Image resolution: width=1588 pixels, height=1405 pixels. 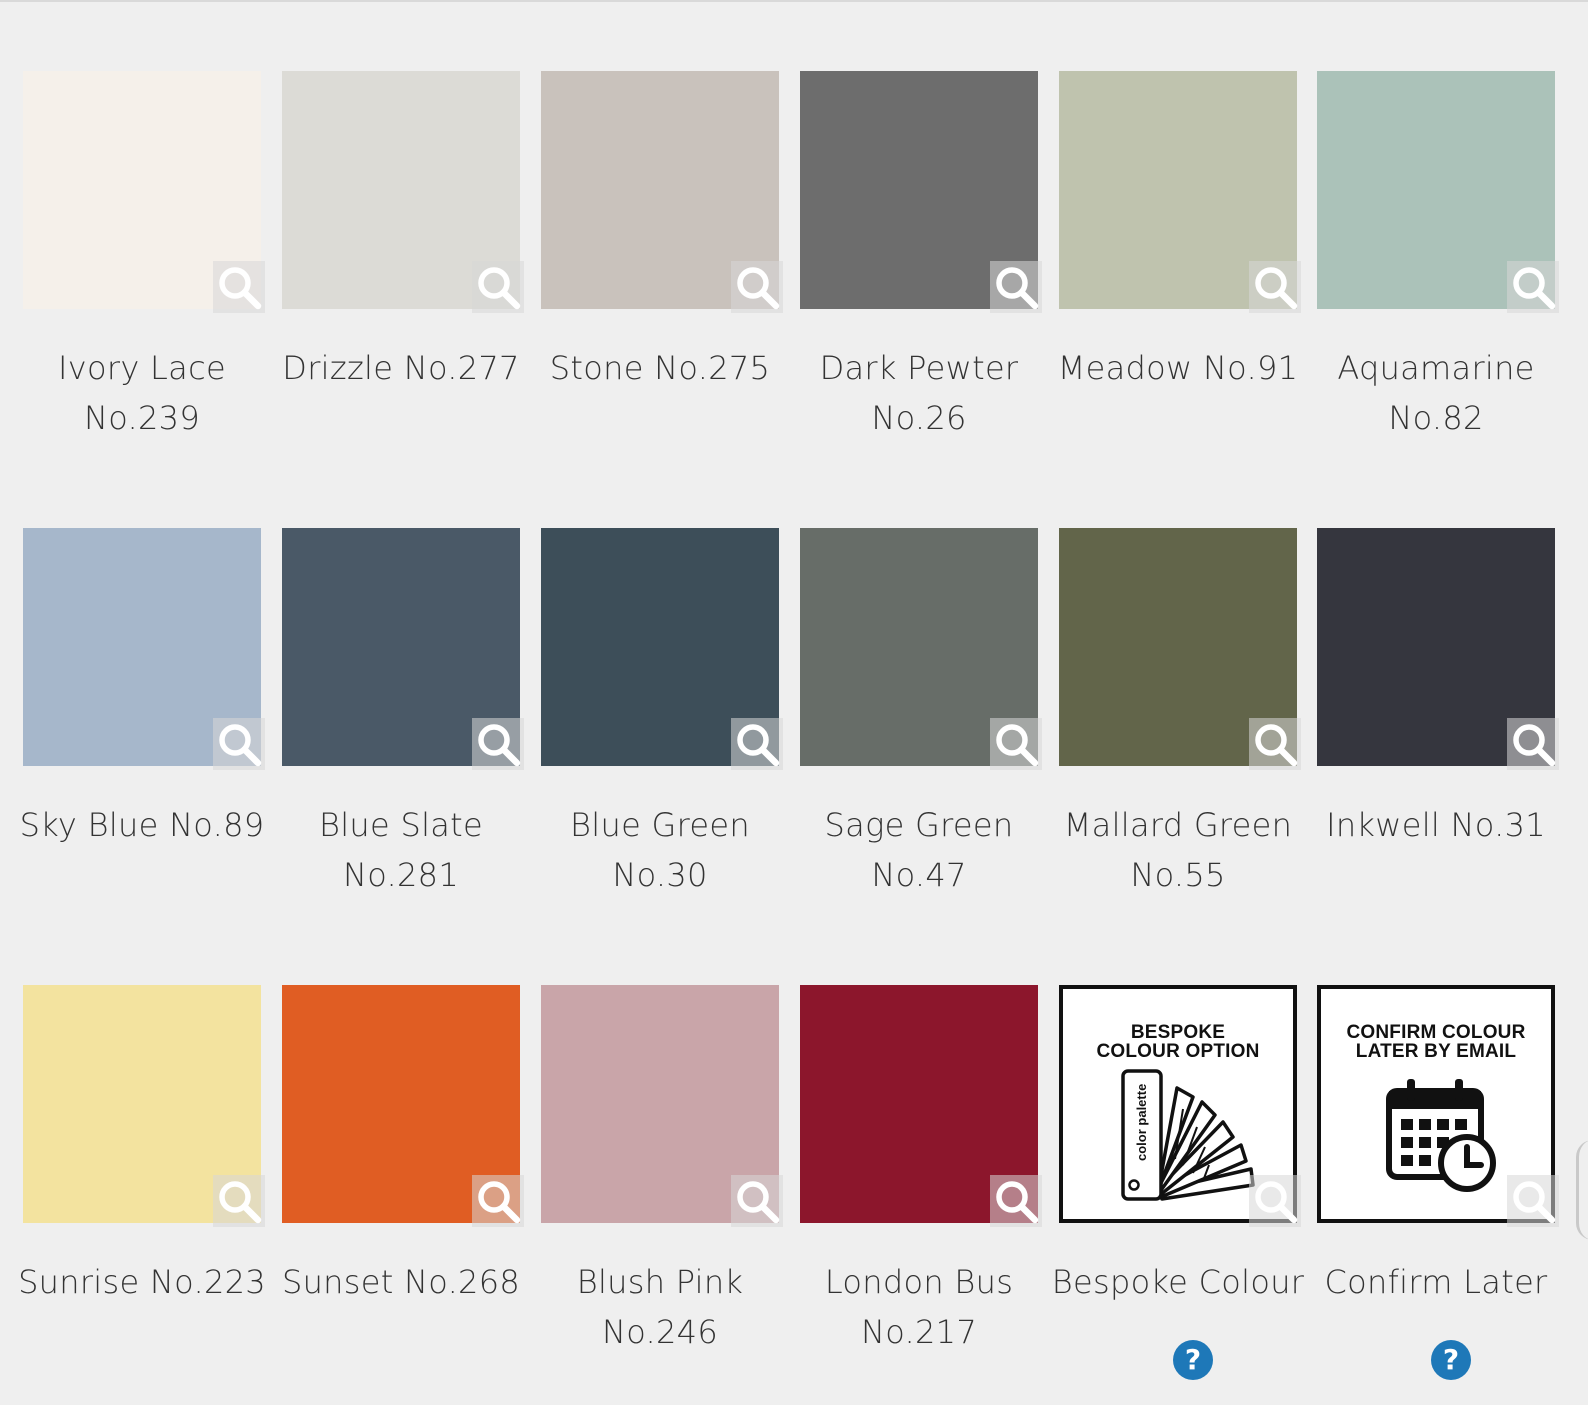 What do you see at coordinates (1183, 738) in the screenshot?
I see `swatch-tile: Mallard Green No.55` at bounding box center [1183, 738].